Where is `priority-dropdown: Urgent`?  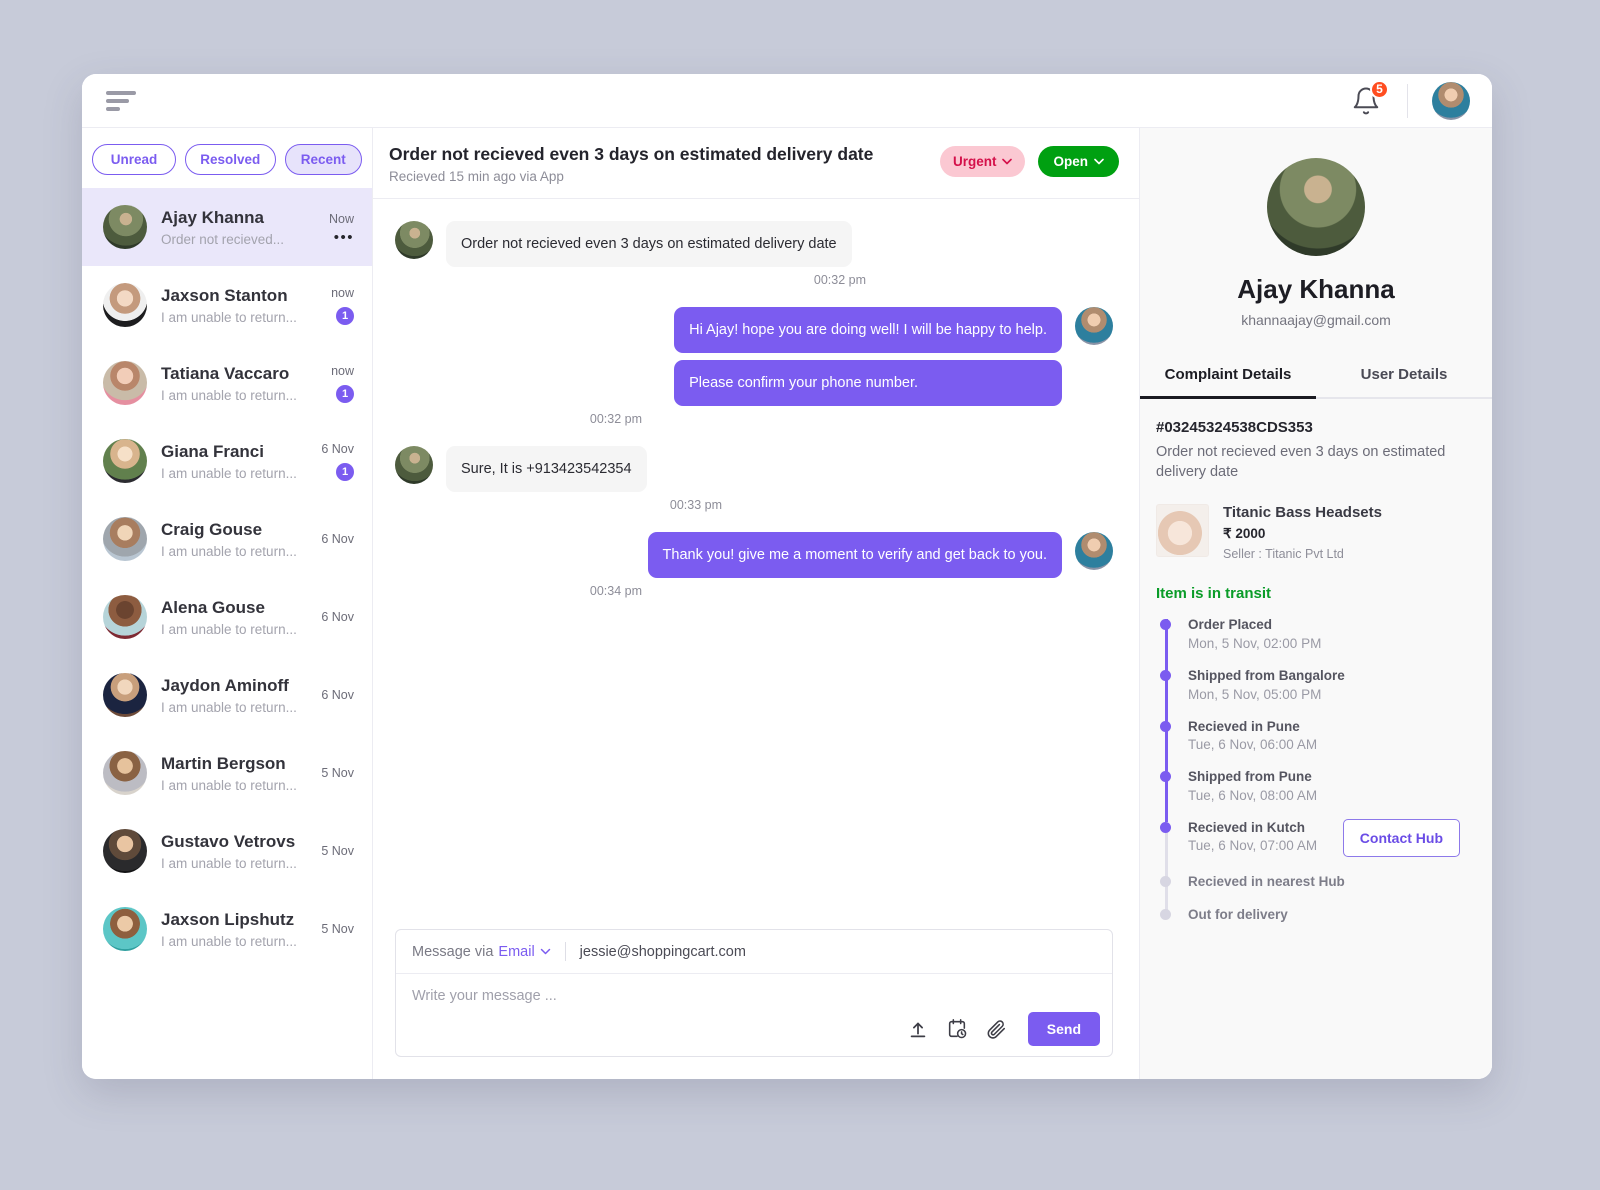
priority-dropdown: Urgent is located at coordinates (982, 161).